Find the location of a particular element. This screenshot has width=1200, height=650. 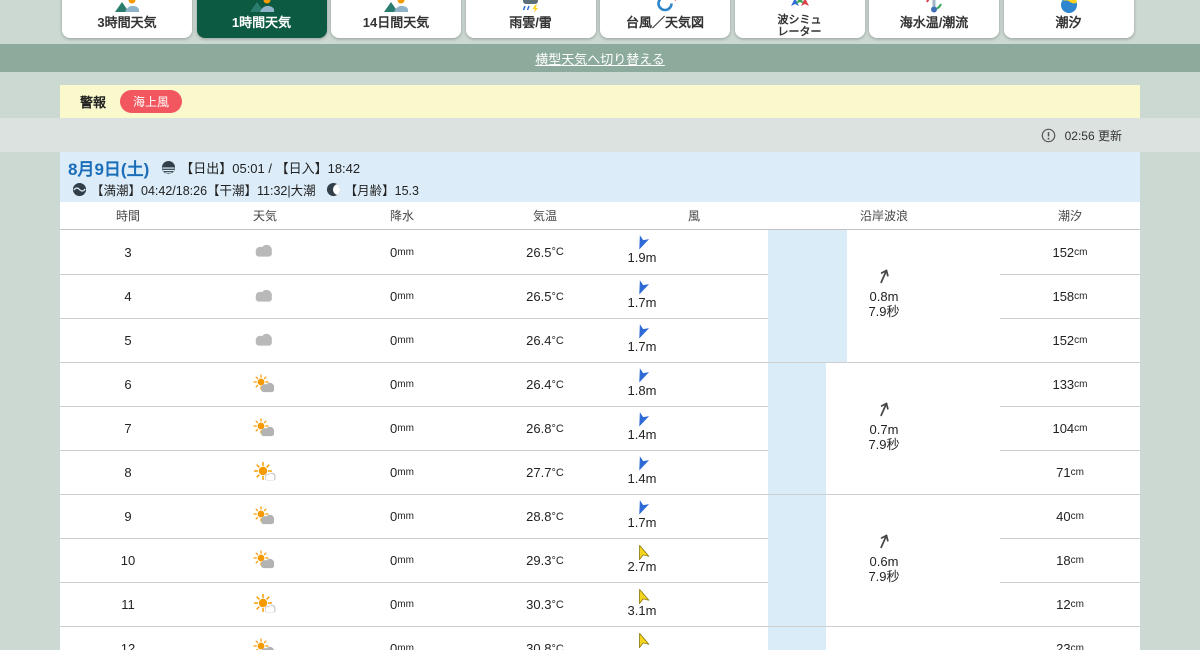

typhoon-icon is located at coordinates (665, 7).